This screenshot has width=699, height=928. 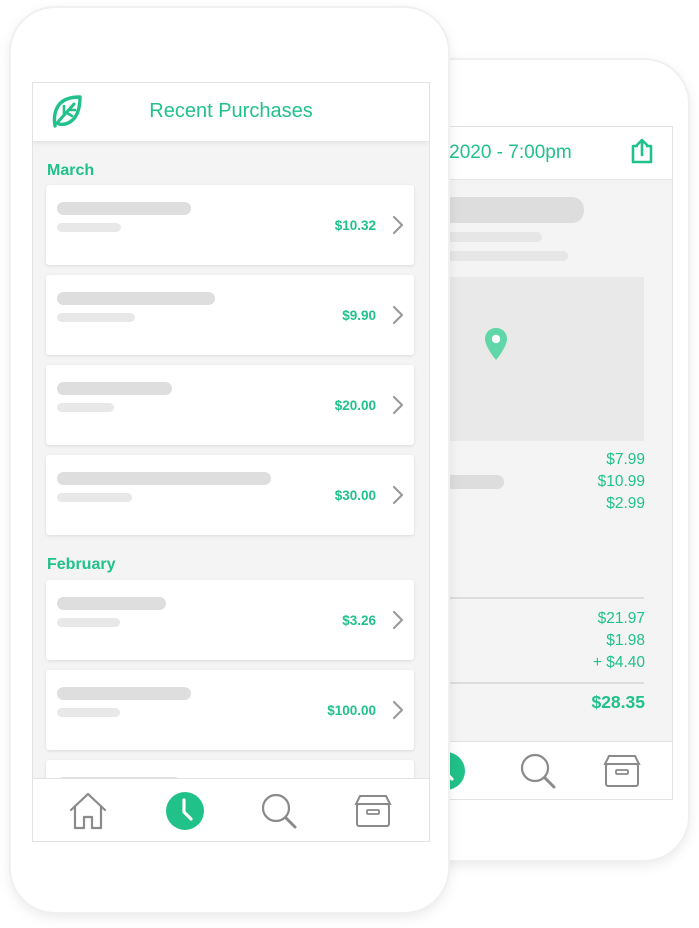 What do you see at coordinates (500, 152) in the screenshot?
I see `detail-title: 5, 2020 - 7:00pm` at bounding box center [500, 152].